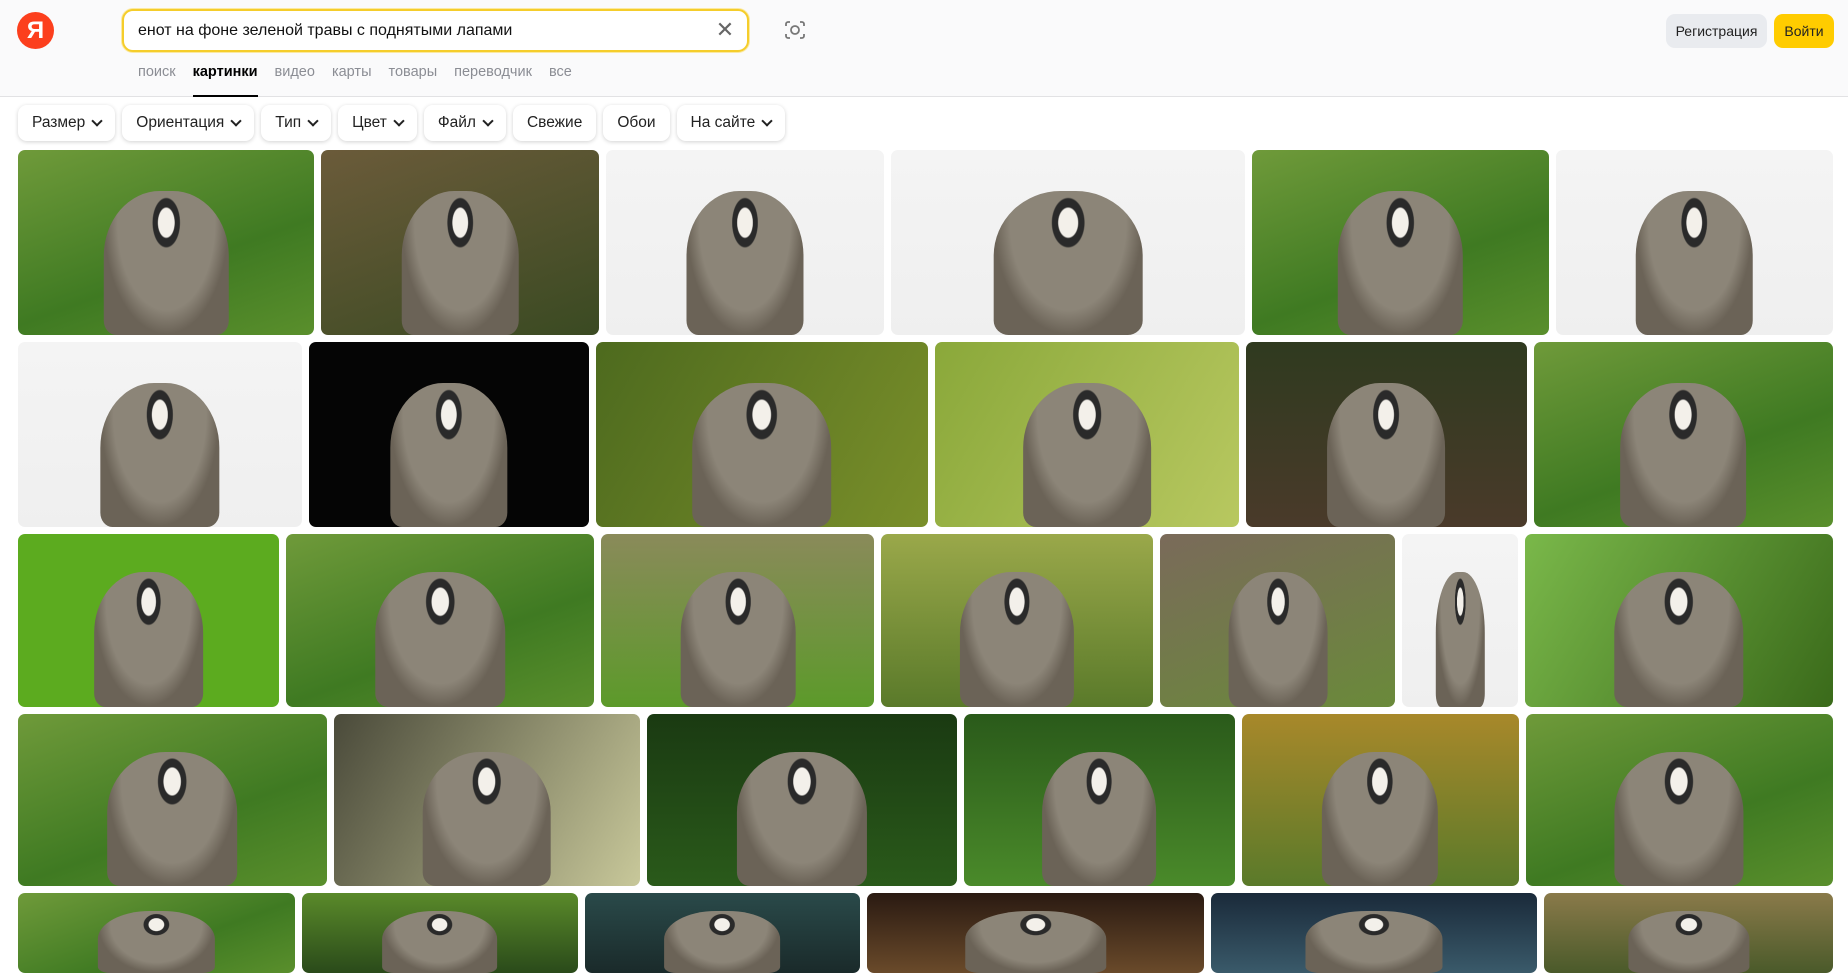 Image resolution: width=1848 pixels, height=980 pixels. What do you see at coordinates (59, 122) in the screenshot?
I see `filter-label: Размер` at bounding box center [59, 122].